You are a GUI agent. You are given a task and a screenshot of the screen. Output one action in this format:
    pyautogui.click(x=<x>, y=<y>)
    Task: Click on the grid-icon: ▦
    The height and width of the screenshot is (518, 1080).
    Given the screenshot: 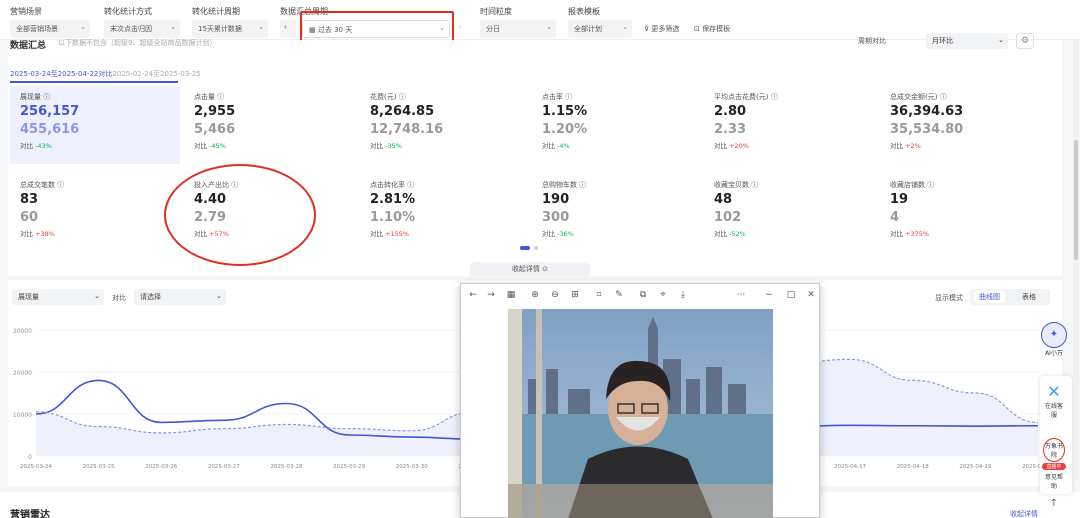 What is the action you would take?
    pyautogui.click(x=511, y=295)
    